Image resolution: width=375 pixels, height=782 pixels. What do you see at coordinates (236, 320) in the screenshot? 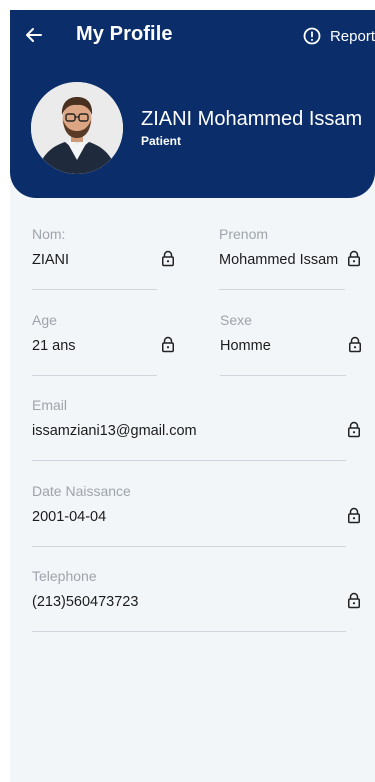
I see `sexe-label: Sexe` at bounding box center [236, 320].